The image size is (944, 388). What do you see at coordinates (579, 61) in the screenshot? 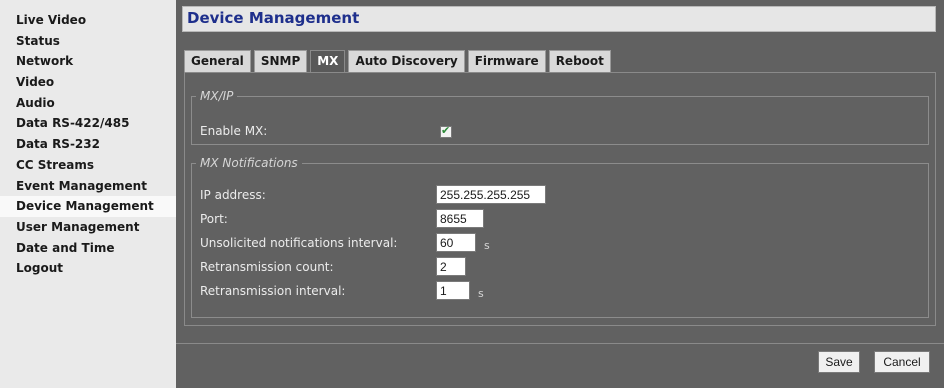
I see `tab-reboot: Reboot` at bounding box center [579, 61].